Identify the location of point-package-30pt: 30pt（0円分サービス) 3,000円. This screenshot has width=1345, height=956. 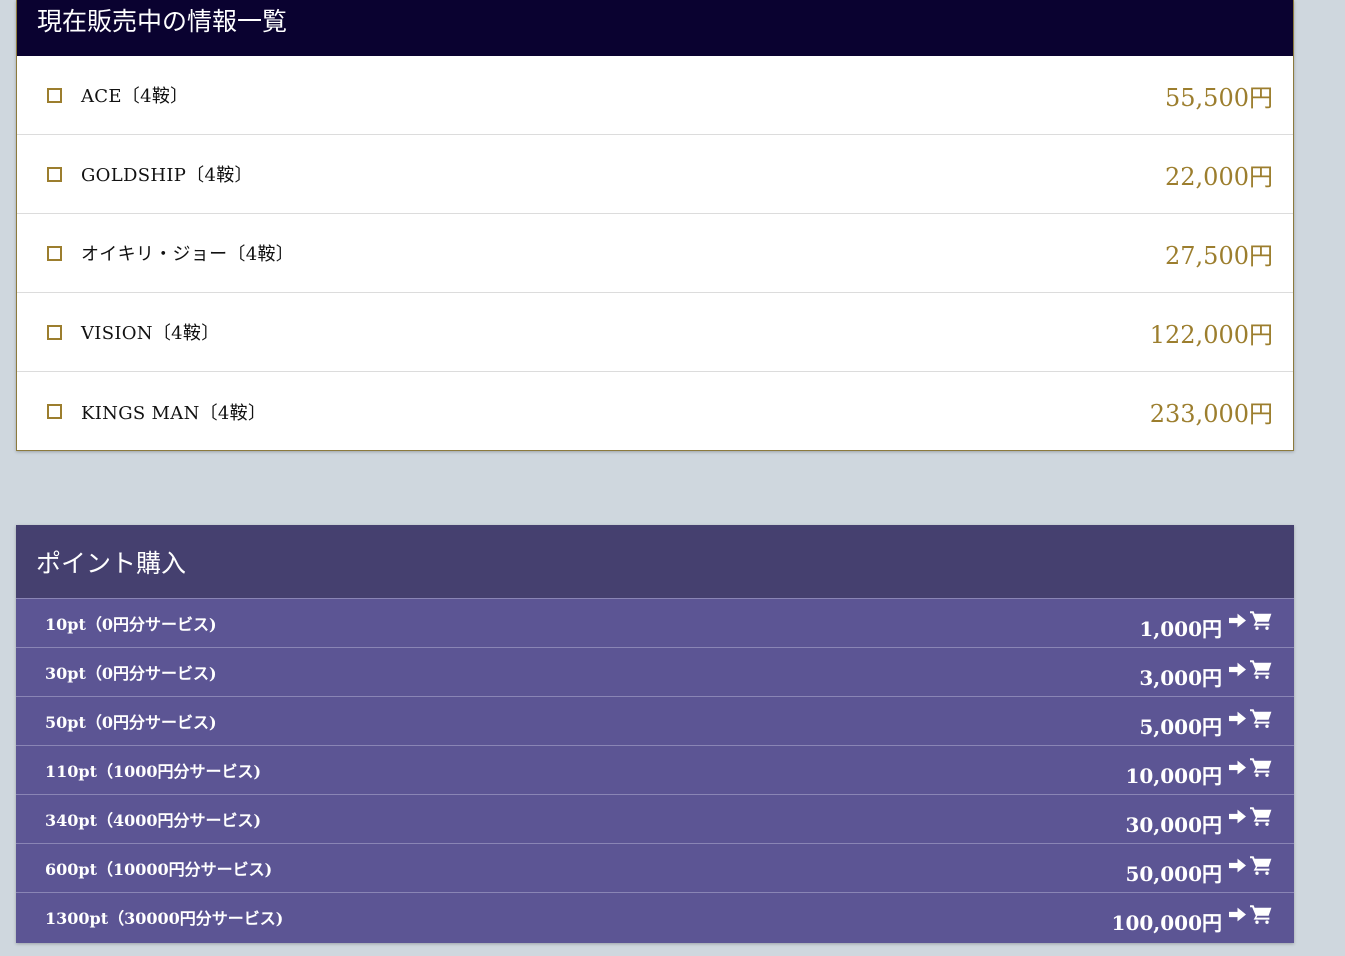
(655, 672).